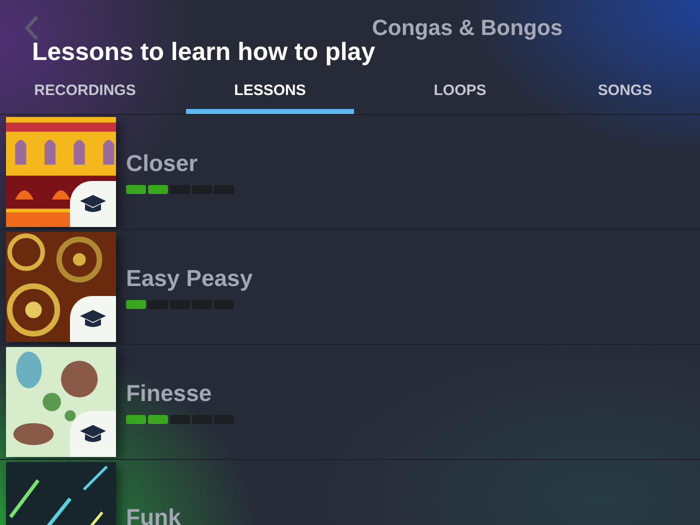  I want to click on instrument-name: Congas & Bongos, so click(467, 28).